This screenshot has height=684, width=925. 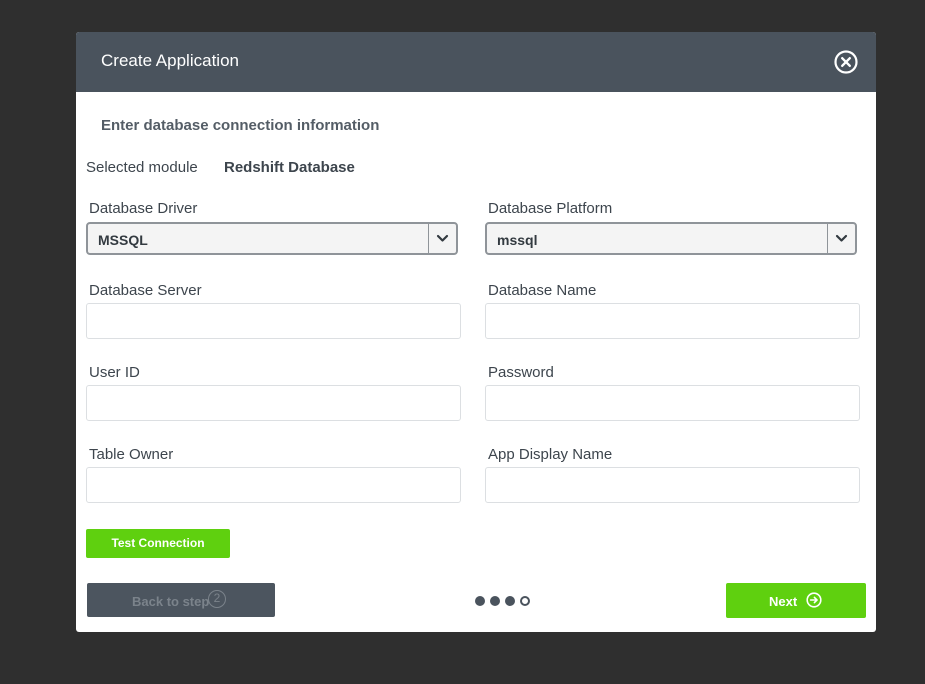 I want to click on user-id-label: User ID, so click(x=114, y=372).